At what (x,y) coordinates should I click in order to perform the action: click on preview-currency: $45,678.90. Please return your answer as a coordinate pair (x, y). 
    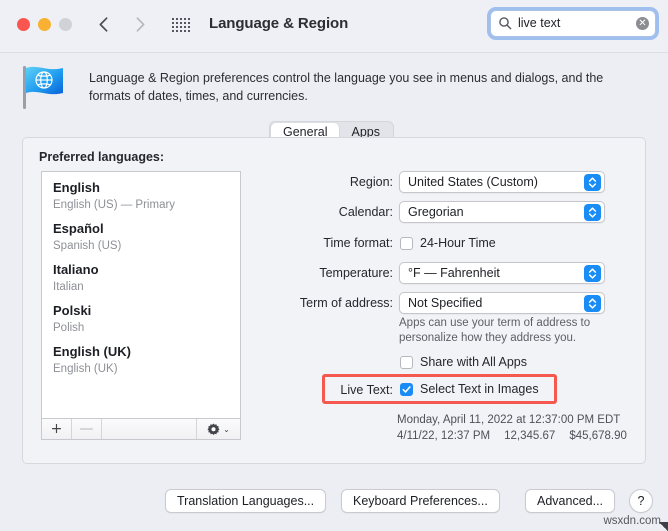
    Looking at the image, I should click on (598, 436).